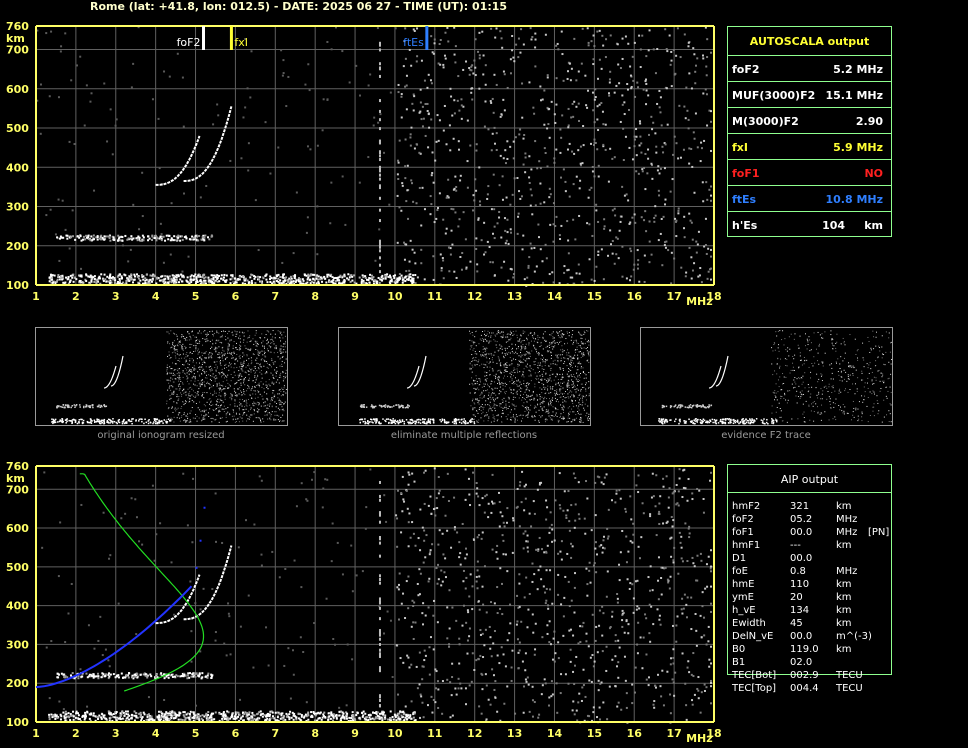 The image size is (968, 748). What do you see at coordinates (116, 733) in the screenshot?
I see `x-tick-label: 3` at bounding box center [116, 733].